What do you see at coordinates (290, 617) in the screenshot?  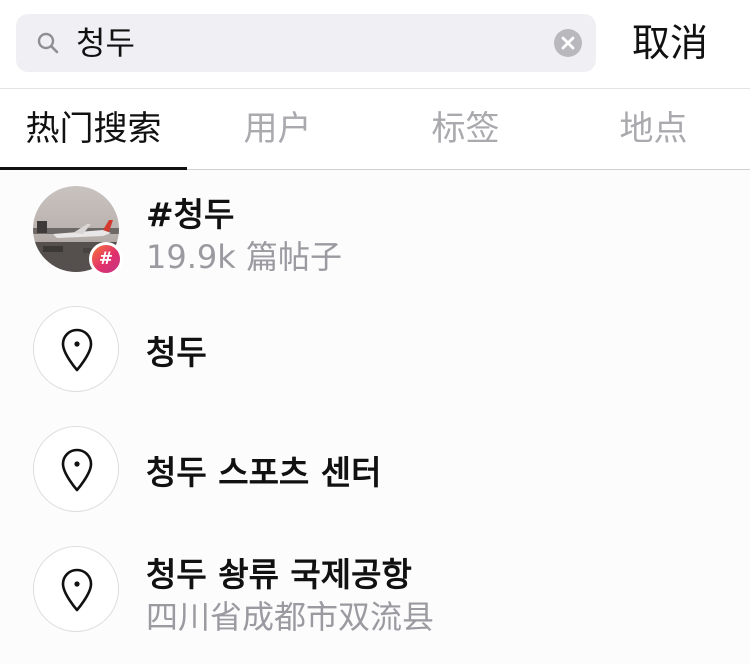 I see `place-address: 四川省成都市双流县` at bounding box center [290, 617].